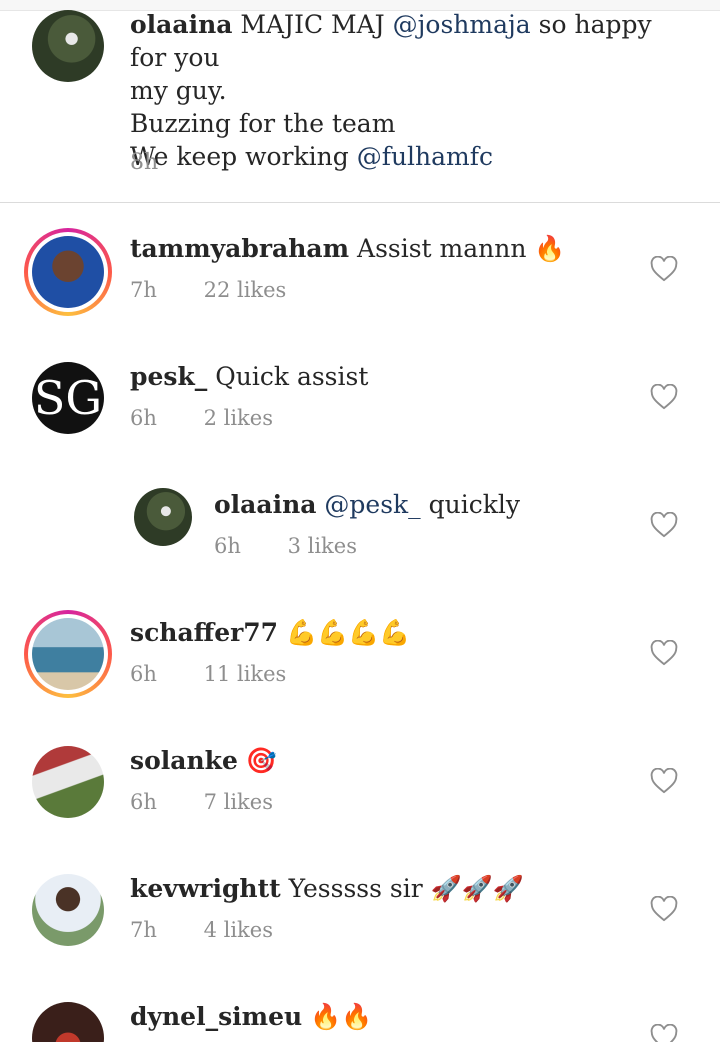  Describe the element at coordinates (477, 888) in the screenshot. I see `rocket-emoji: 🚀🚀🚀` at that location.